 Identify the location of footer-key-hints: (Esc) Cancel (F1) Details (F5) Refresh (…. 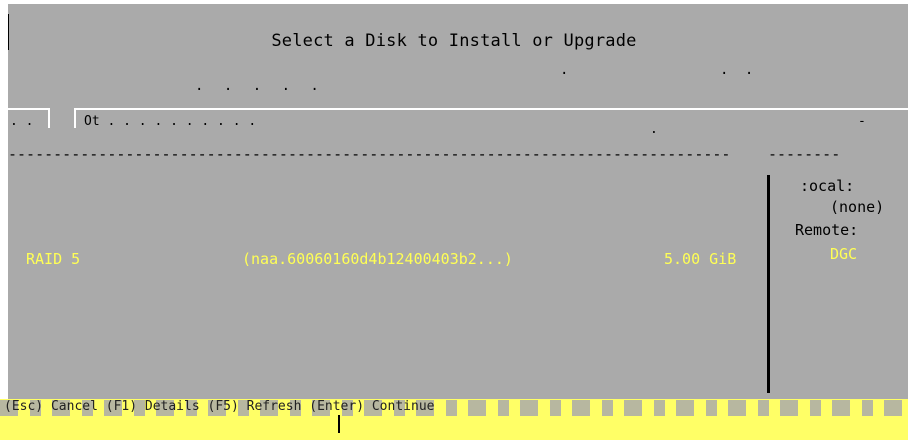
(454, 406).